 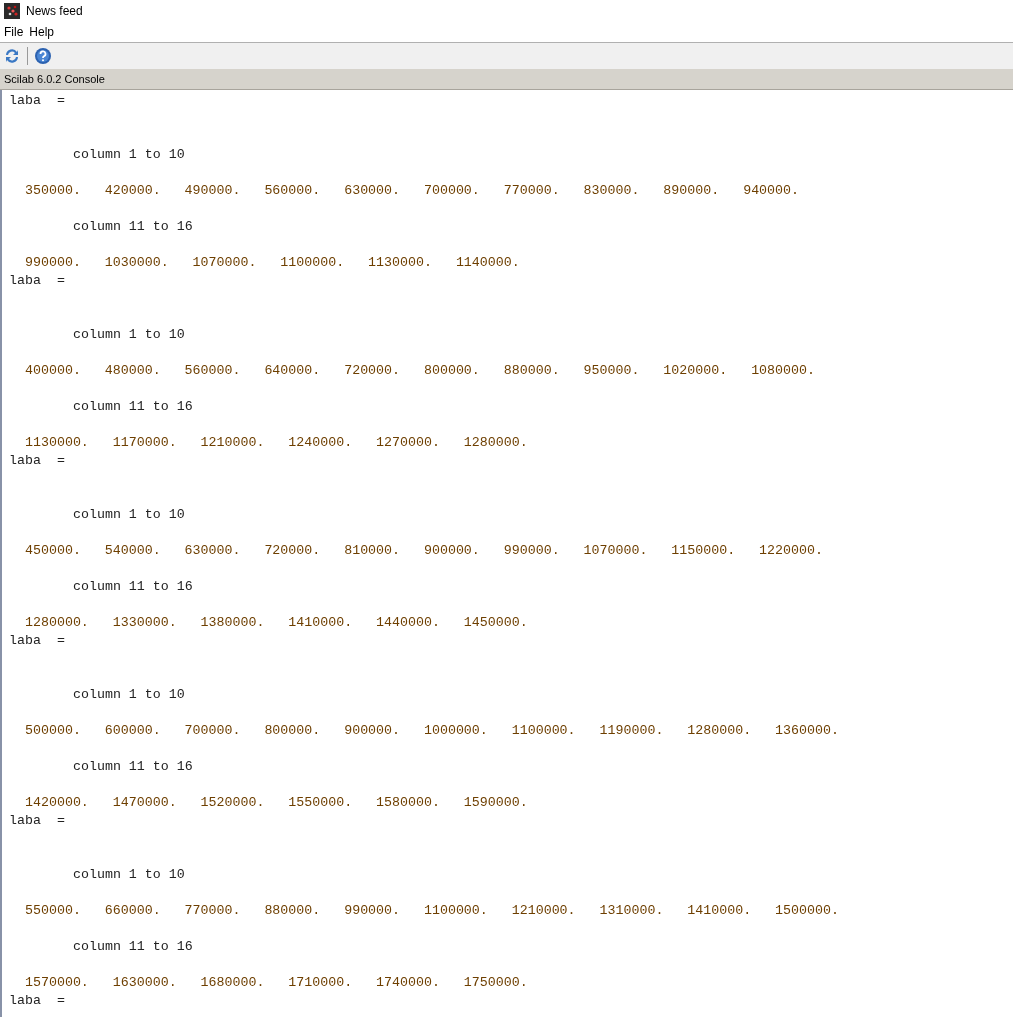 What do you see at coordinates (276, 623) in the screenshot?
I see `values-row-text: 1280000. 1330000. 1380000. 1410000. 1440000. 1450000.` at bounding box center [276, 623].